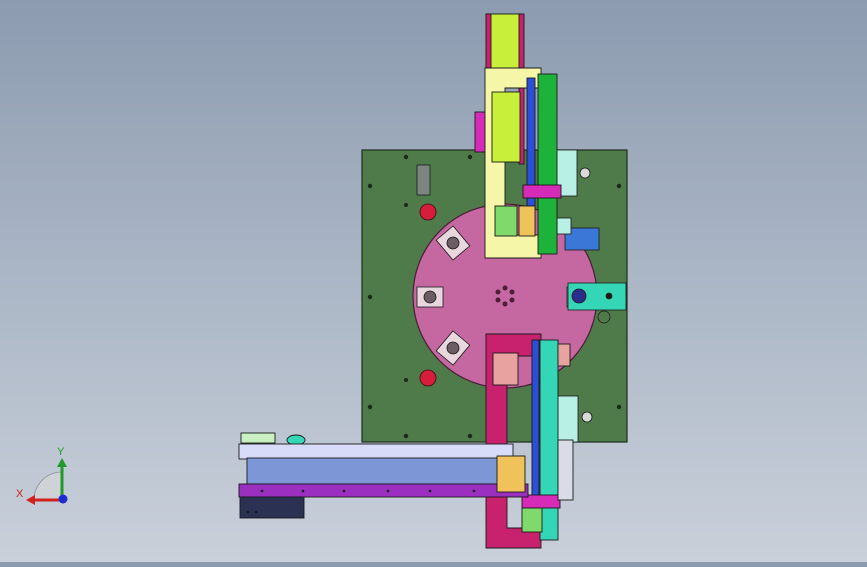 The image size is (867, 567). What do you see at coordinates (63, 499) in the screenshot?
I see `z-axis-dot` at bounding box center [63, 499].